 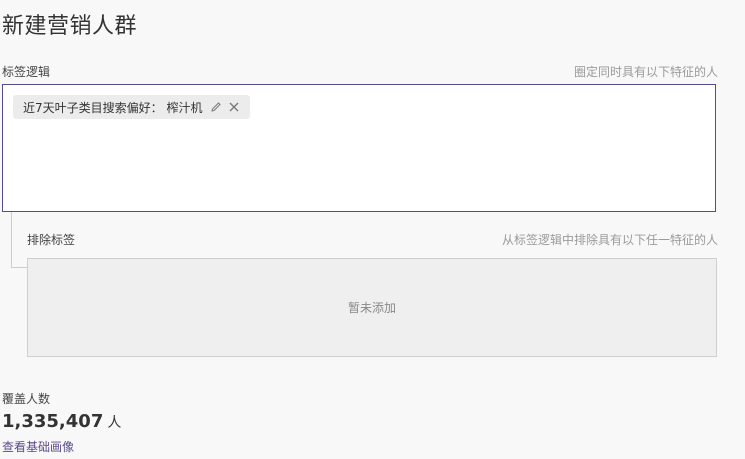 I want to click on close-icon, so click(x=234, y=107).